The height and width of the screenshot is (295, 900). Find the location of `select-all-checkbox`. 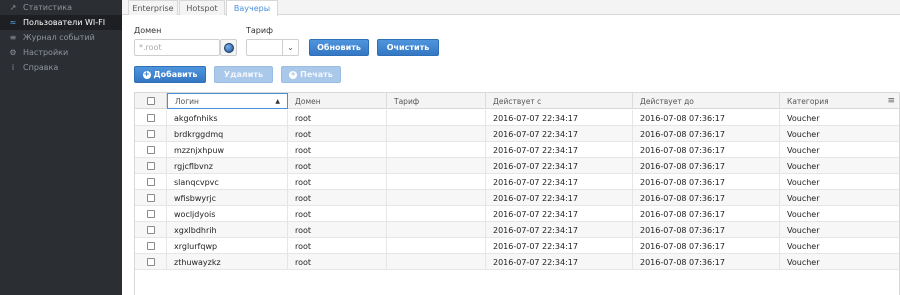

select-all-checkbox is located at coordinates (150, 101).